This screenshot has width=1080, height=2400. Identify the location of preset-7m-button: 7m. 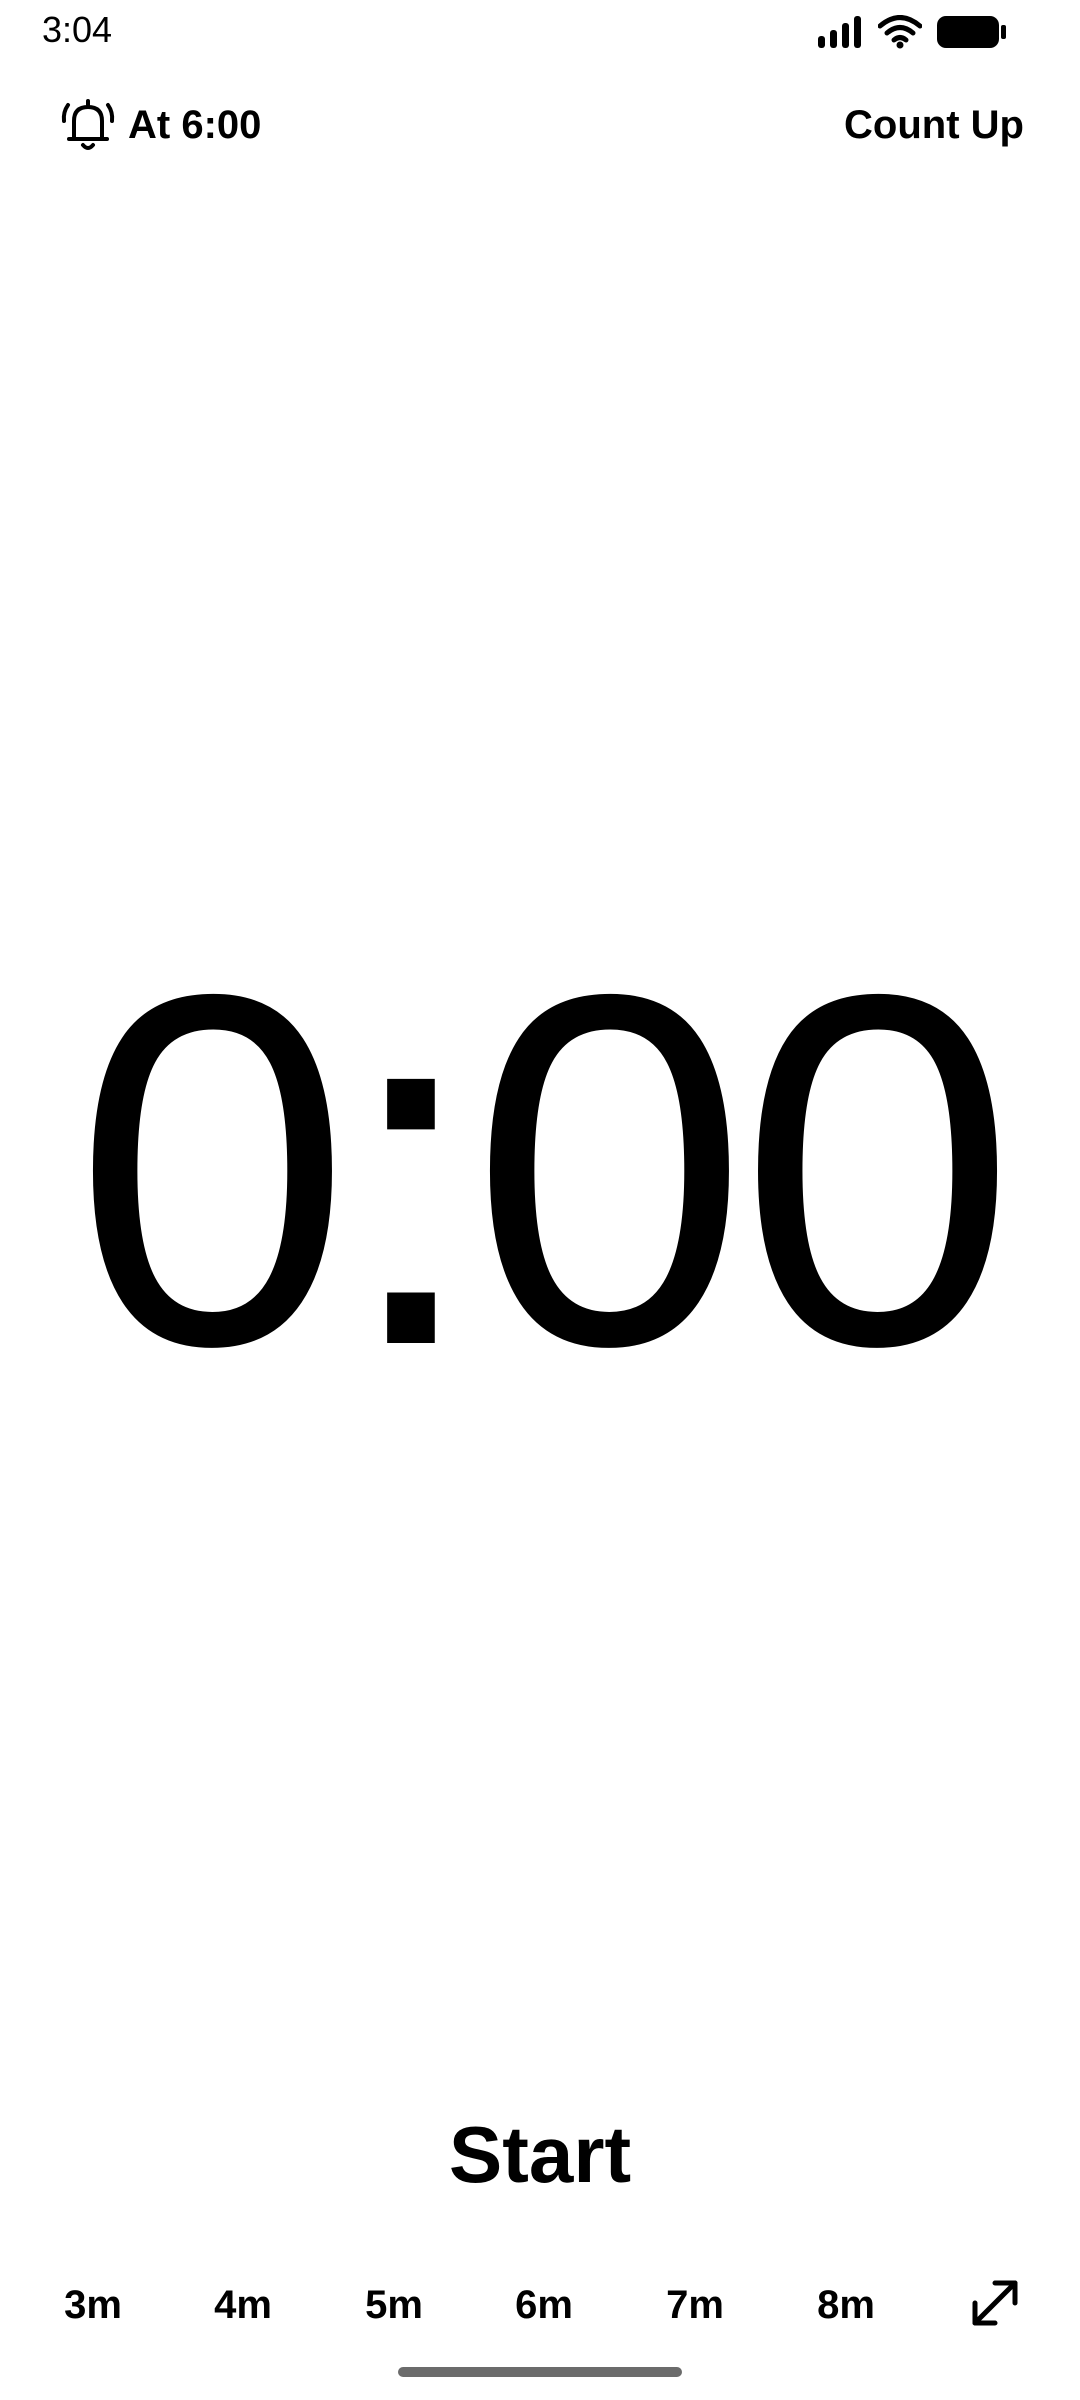
(695, 2305).